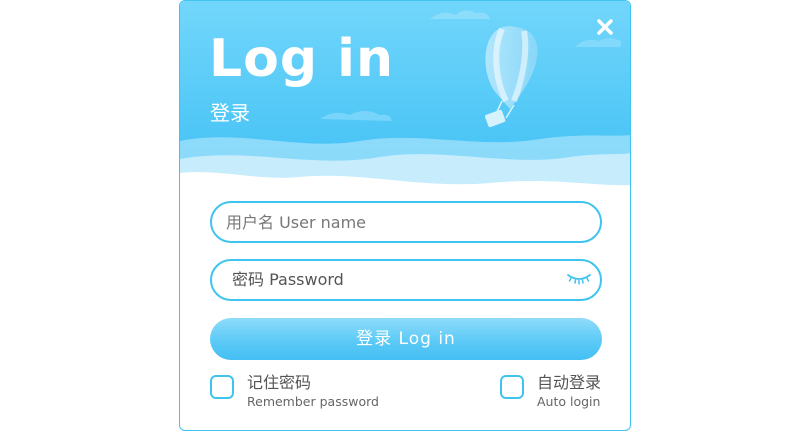 The width and height of the screenshot is (800, 433). I want to click on auto-login-sublabel: Auto login, so click(569, 401).